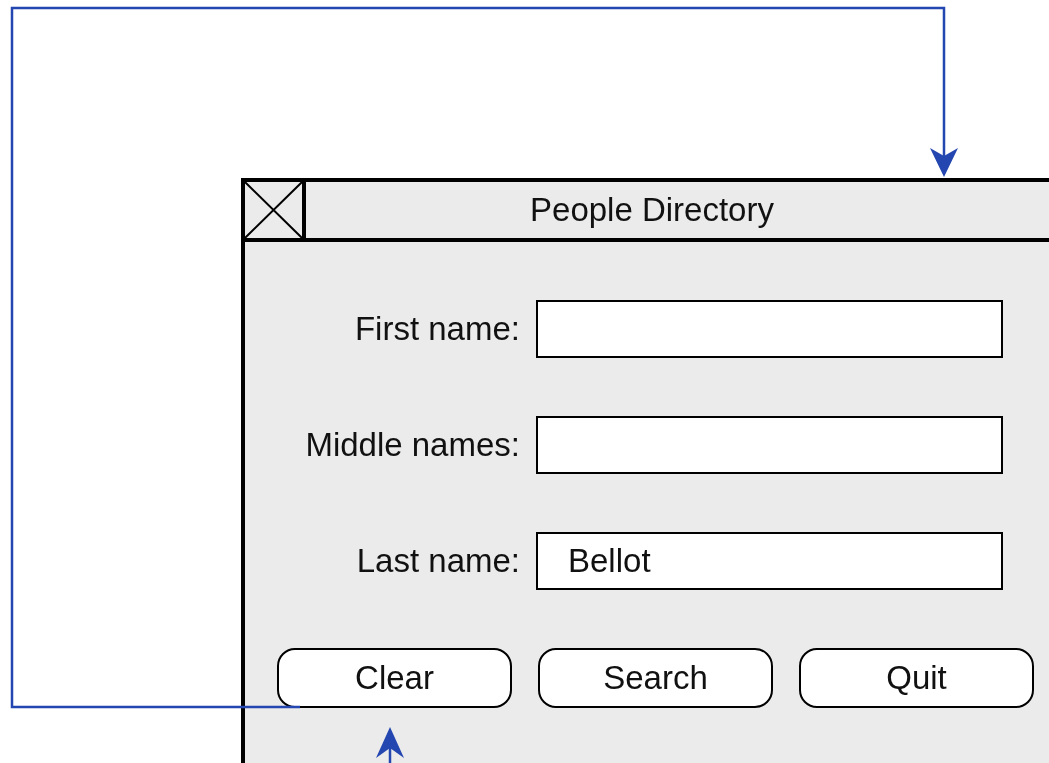 The height and width of the screenshot is (763, 1049). Describe the element at coordinates (916, 678) in the screenshot. I see `action-button: Quit` at that location.